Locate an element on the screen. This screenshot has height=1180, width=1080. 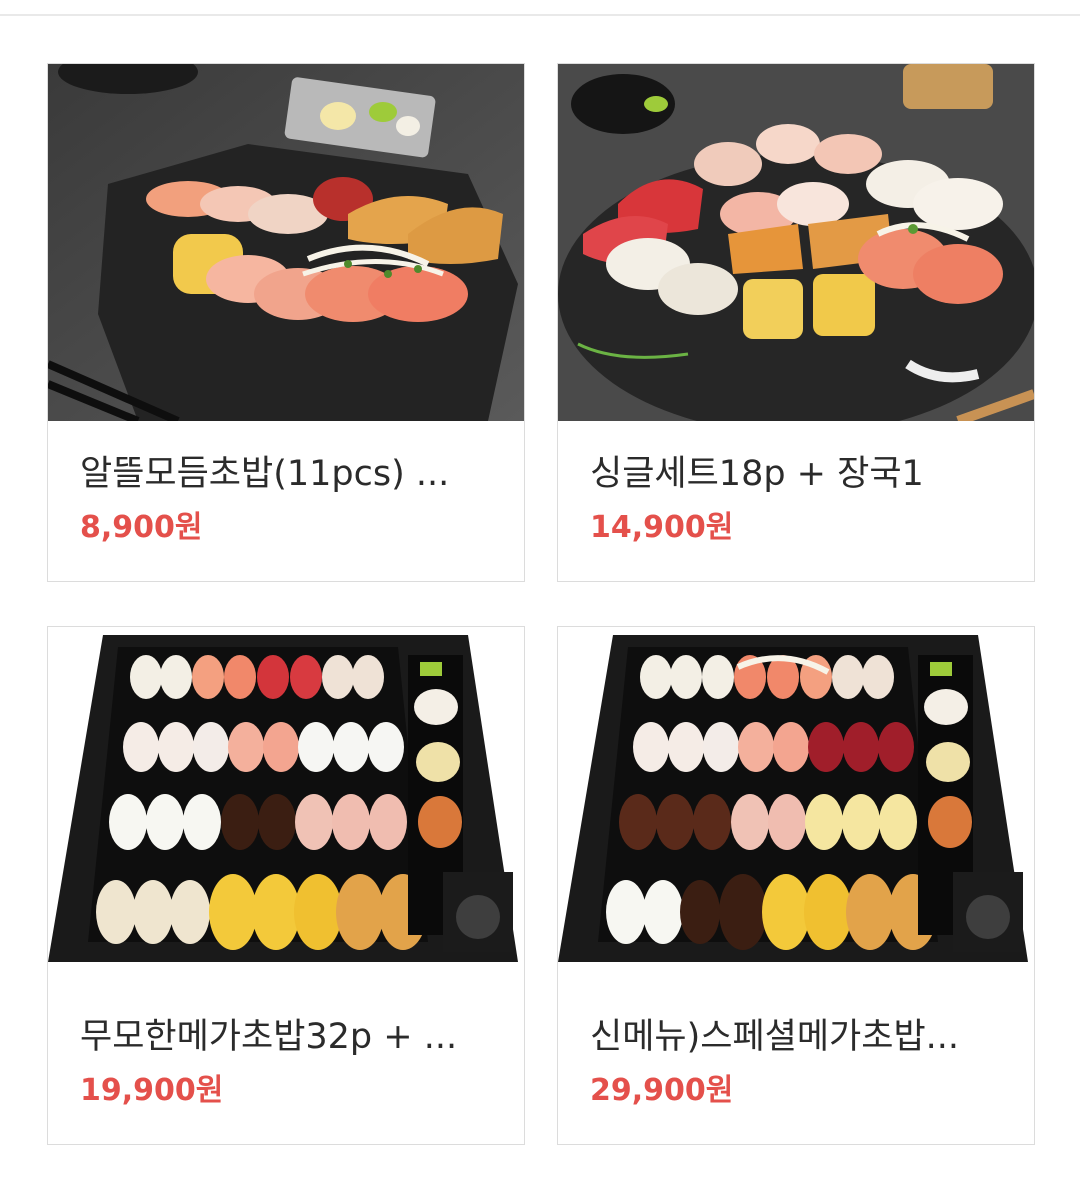
product-title: 싱글세트18p + 장국1 is located at coordinates (796, 474).